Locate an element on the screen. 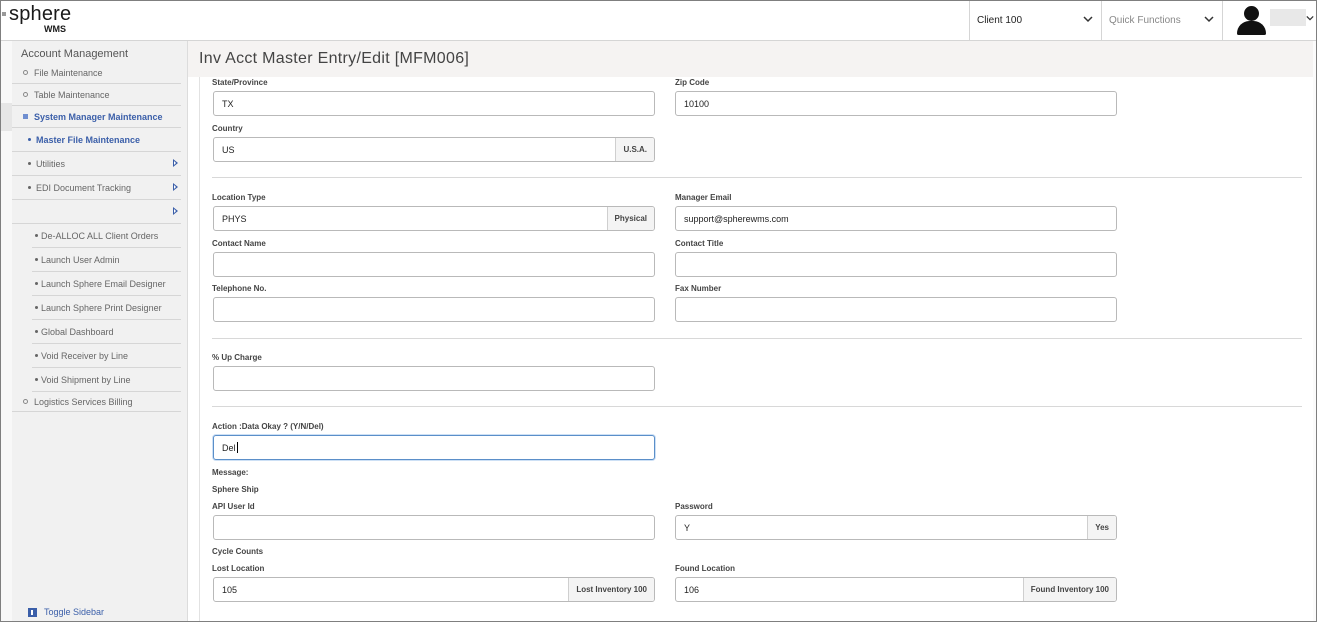 The width and height of the screenshot is (1317, 622). sidebar-toggle-icon is located at coordinates (32, 612).